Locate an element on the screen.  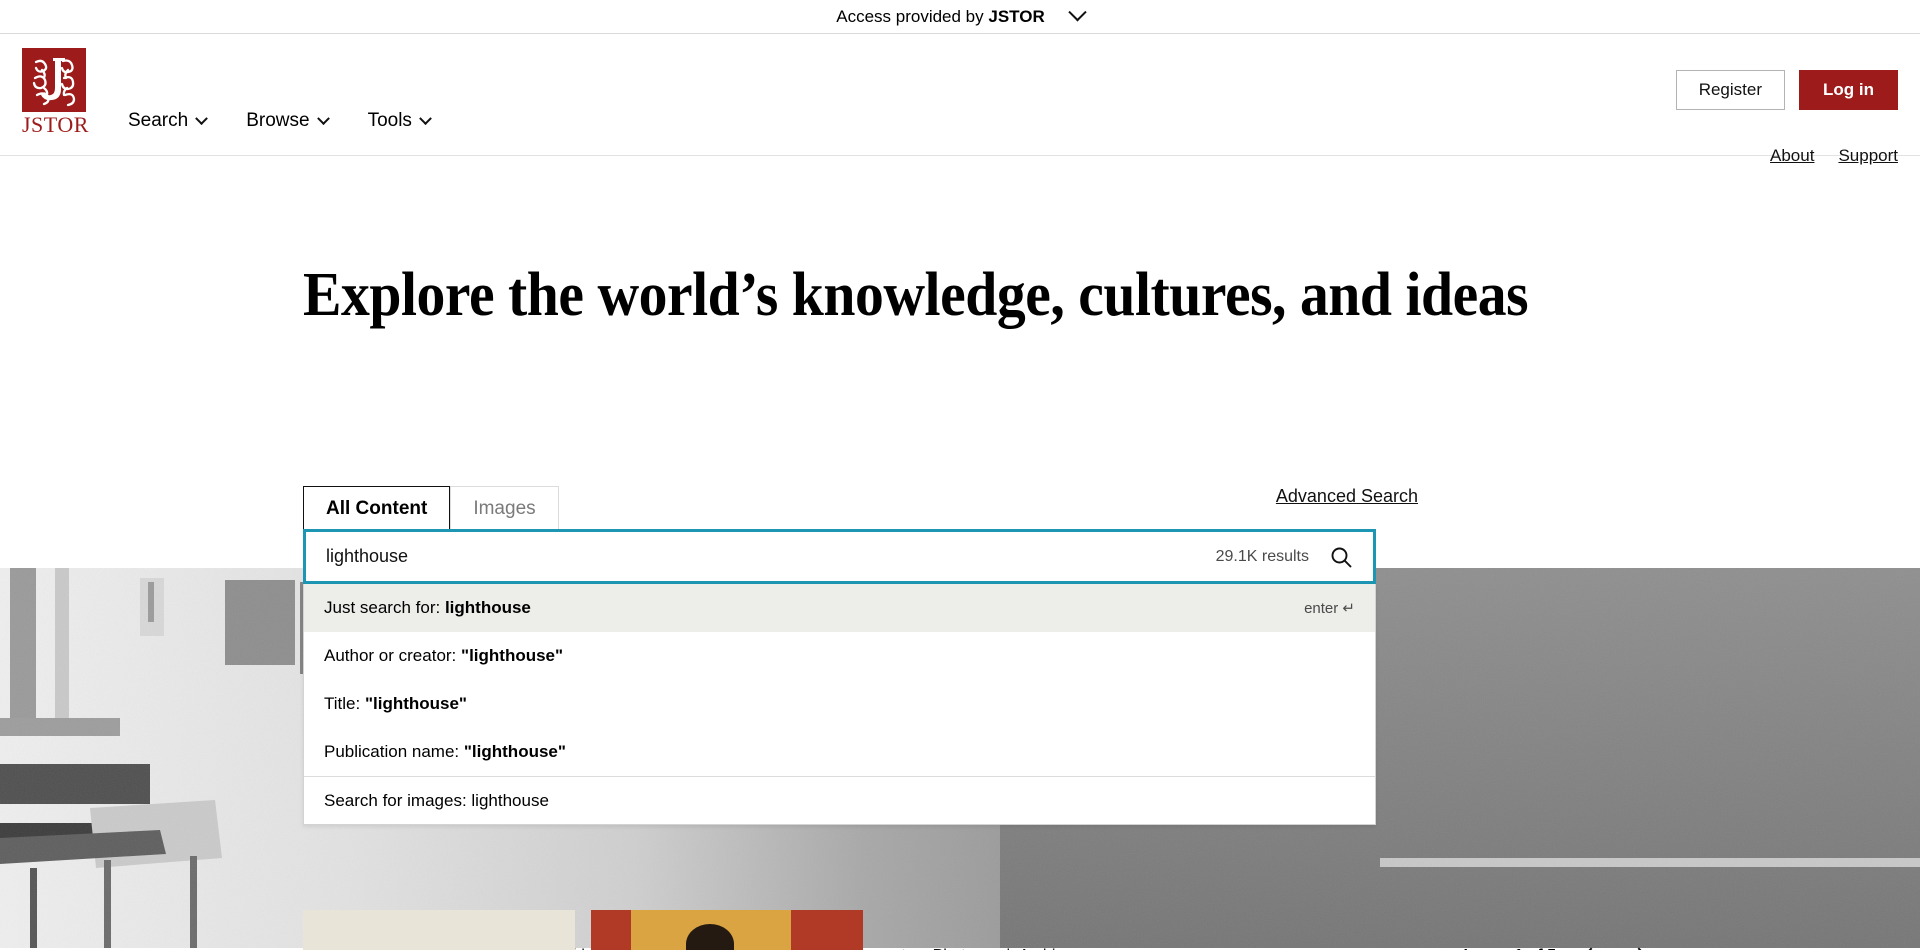
search-input is located at coordinates (761, 556).